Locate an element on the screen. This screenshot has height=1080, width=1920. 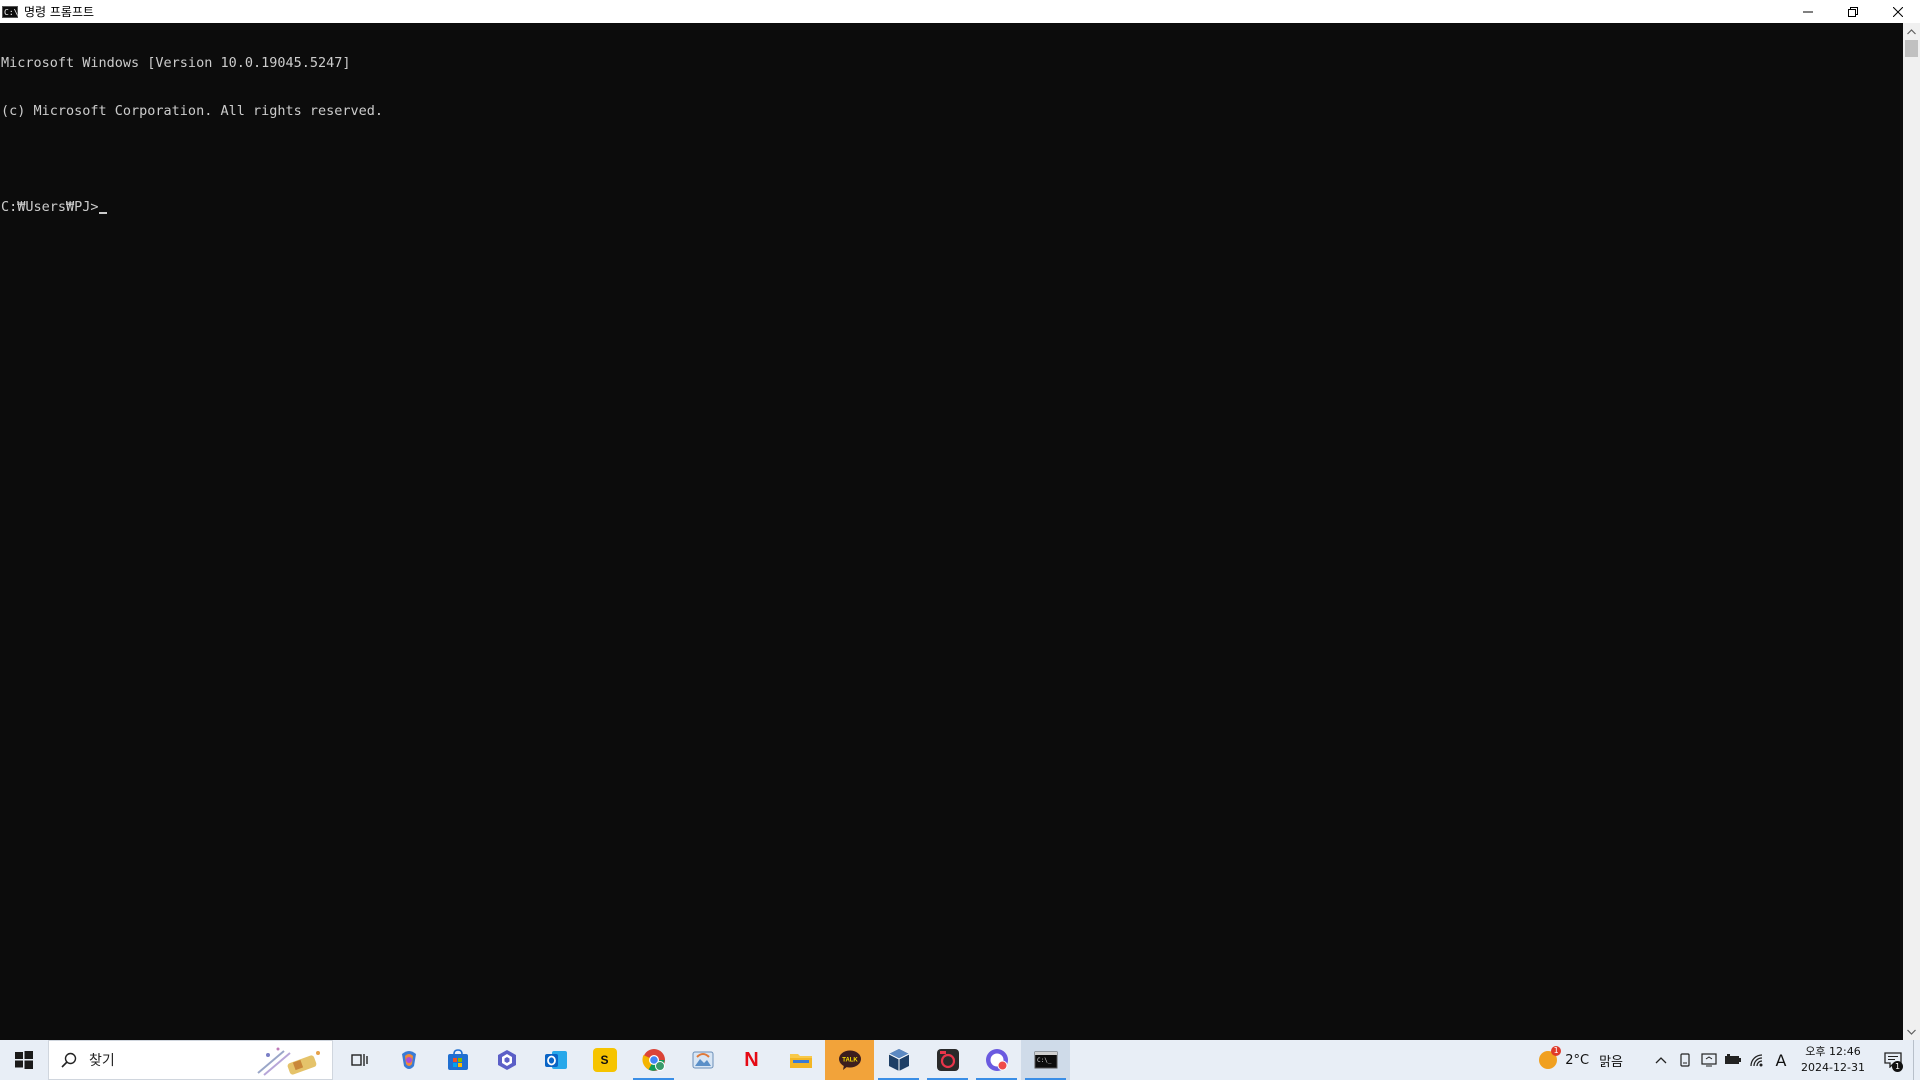
weather-condition: 맑음 is located at coordinates (1611, 1062).